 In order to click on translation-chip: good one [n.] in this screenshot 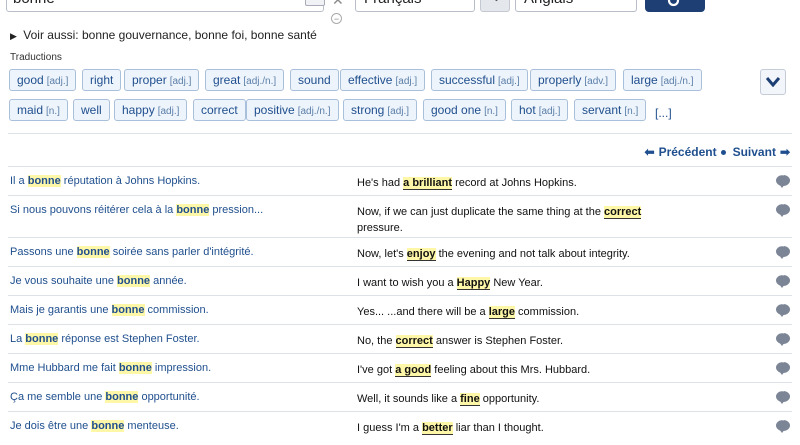, I will do `click(464, 110)`.